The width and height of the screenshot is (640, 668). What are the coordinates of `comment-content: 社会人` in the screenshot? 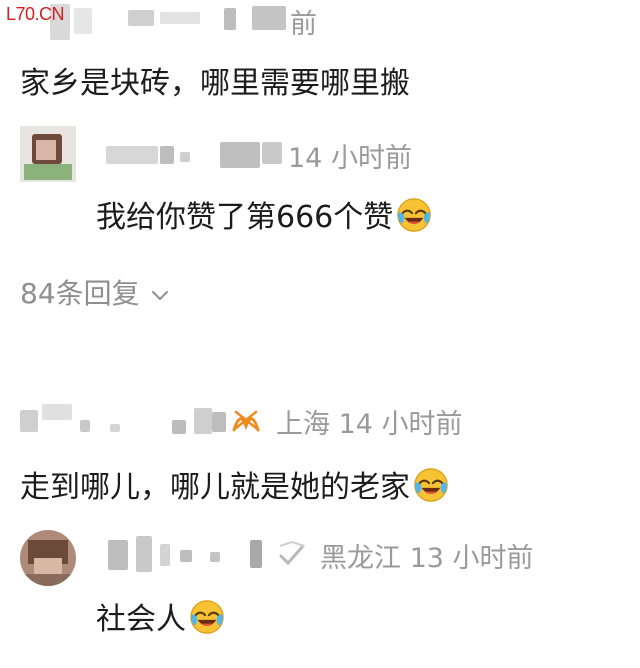 It's located at (161, 616).